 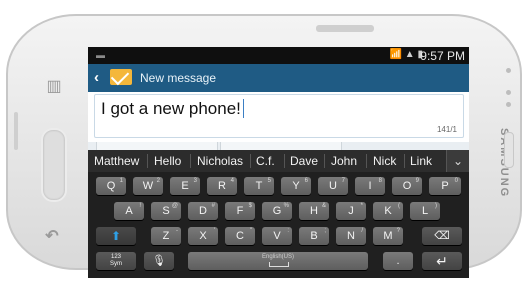 What do you see at coordinates (121, 77) in the screenshot?
I see `messages-app-icon` at bounding box center [121, 77].